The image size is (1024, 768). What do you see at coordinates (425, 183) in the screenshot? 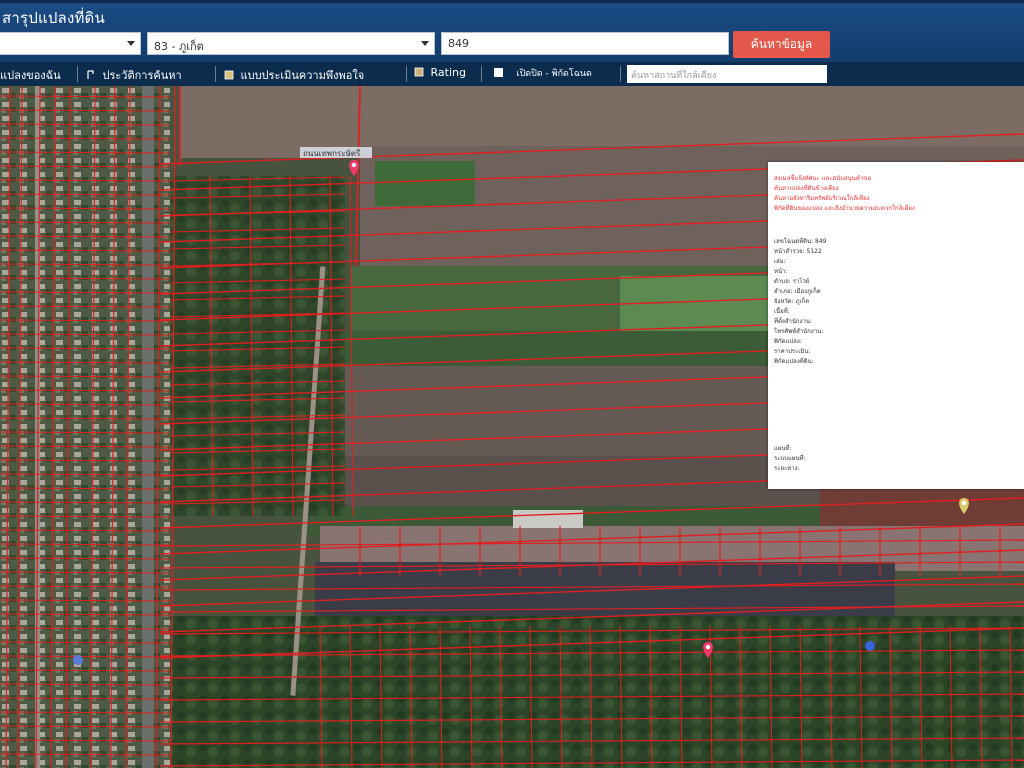
I see `green-pond` at bounding box center [425, 183].